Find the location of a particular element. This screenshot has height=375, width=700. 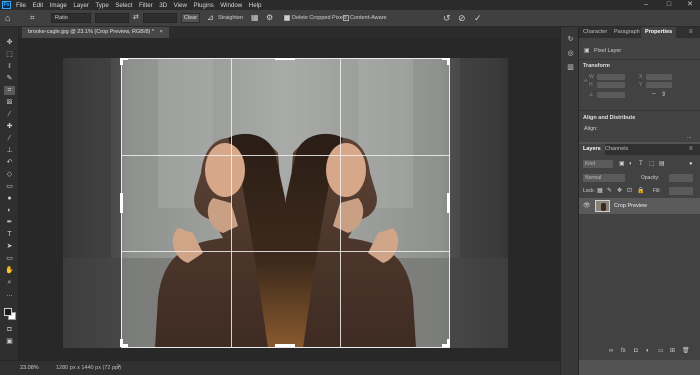

menu-help: Help is located at coordinates (255, 5).